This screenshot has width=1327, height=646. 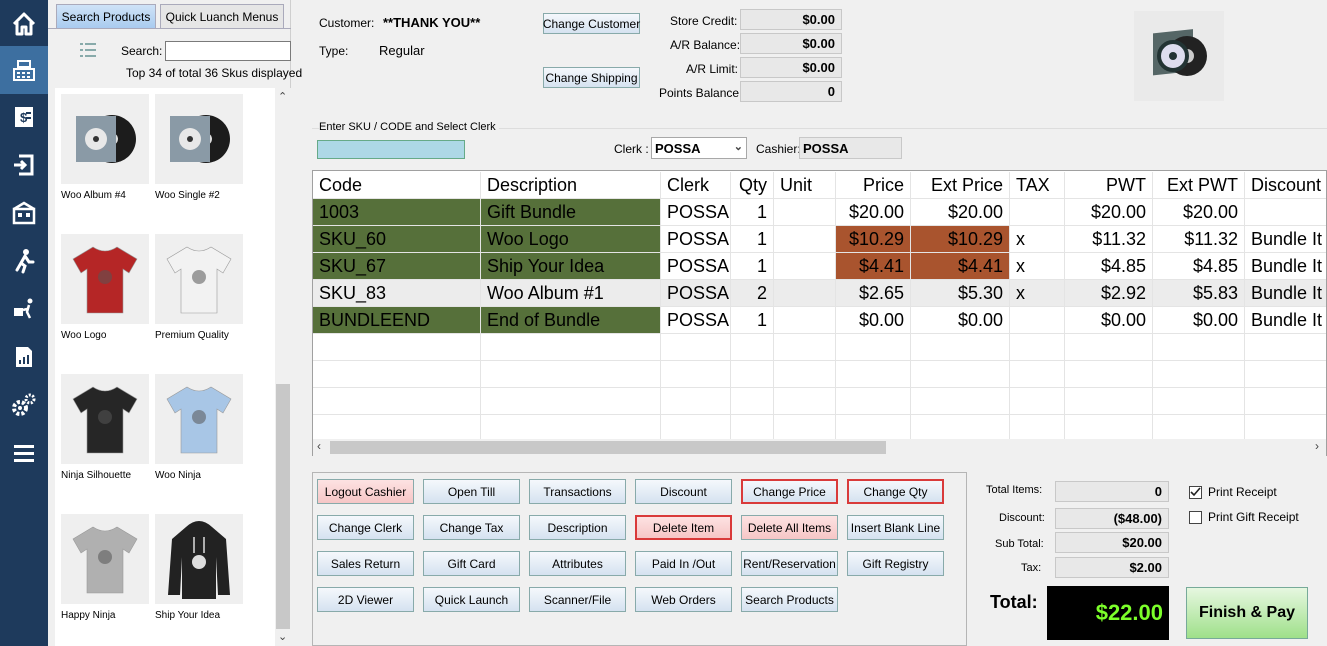 What do you see at coordinates (1195, 492) in the screenshot?
I see `print-receipt-checkbox` at bounding box center [1195, 492].